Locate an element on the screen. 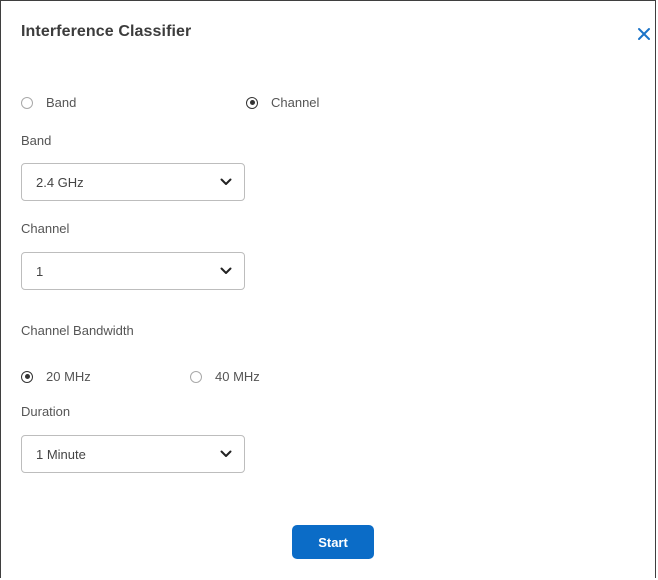  band-label: Band is located at coordinates (36, 140).